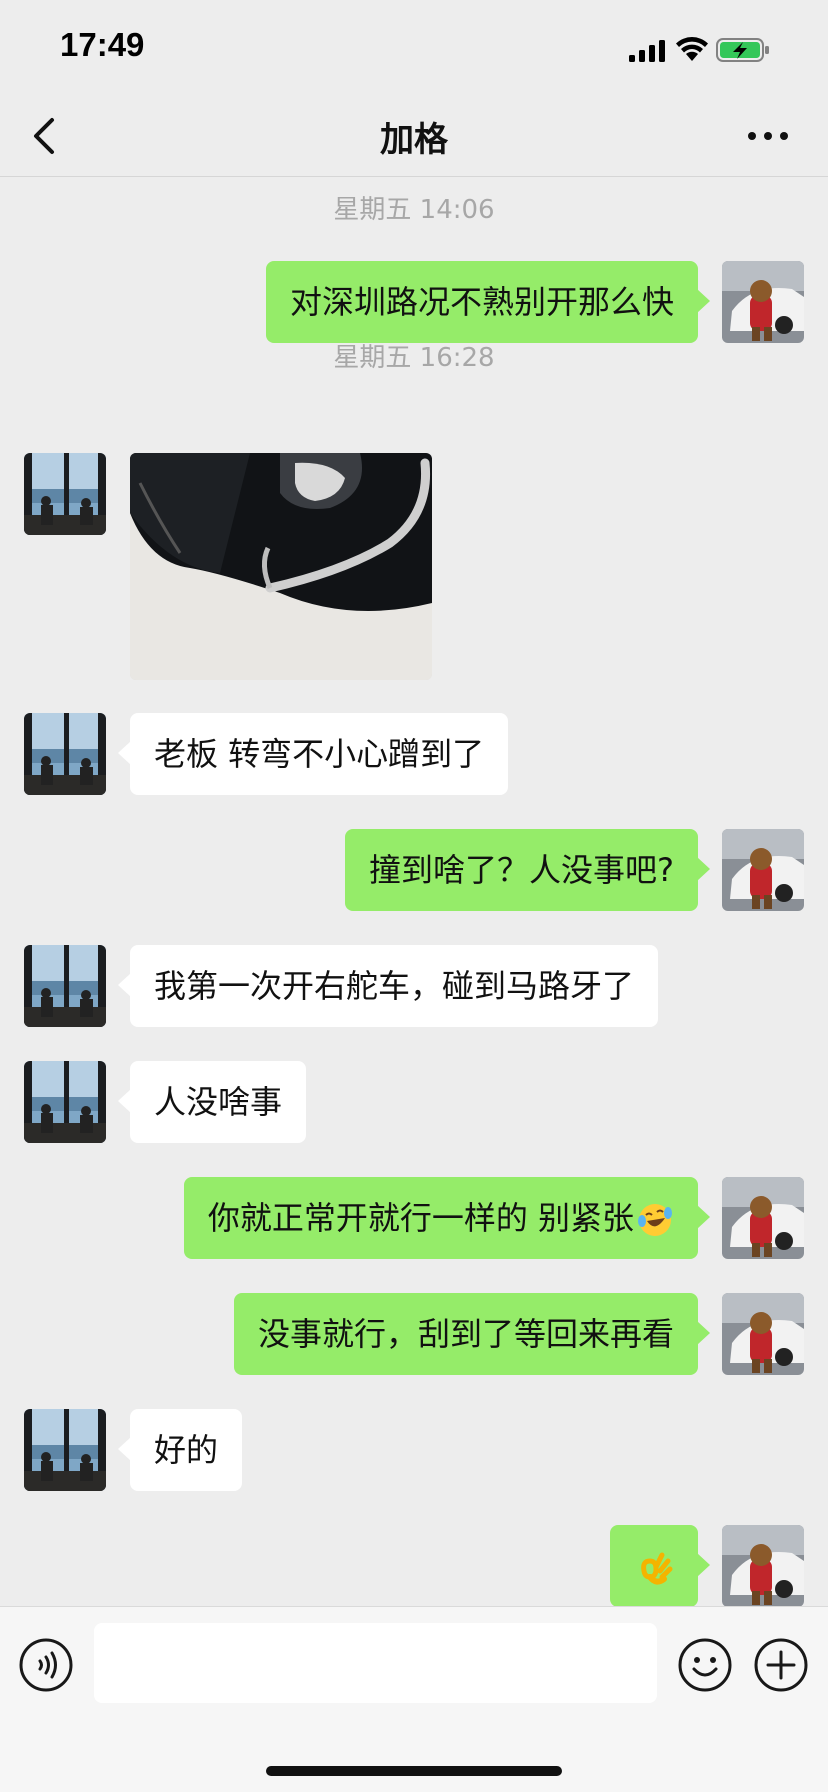  Describe the element at coordinates (388, 986) in the screenshot. I see `message-bubble-incoming: 我第一次开右舵车，碰到马路牙了` at that location.